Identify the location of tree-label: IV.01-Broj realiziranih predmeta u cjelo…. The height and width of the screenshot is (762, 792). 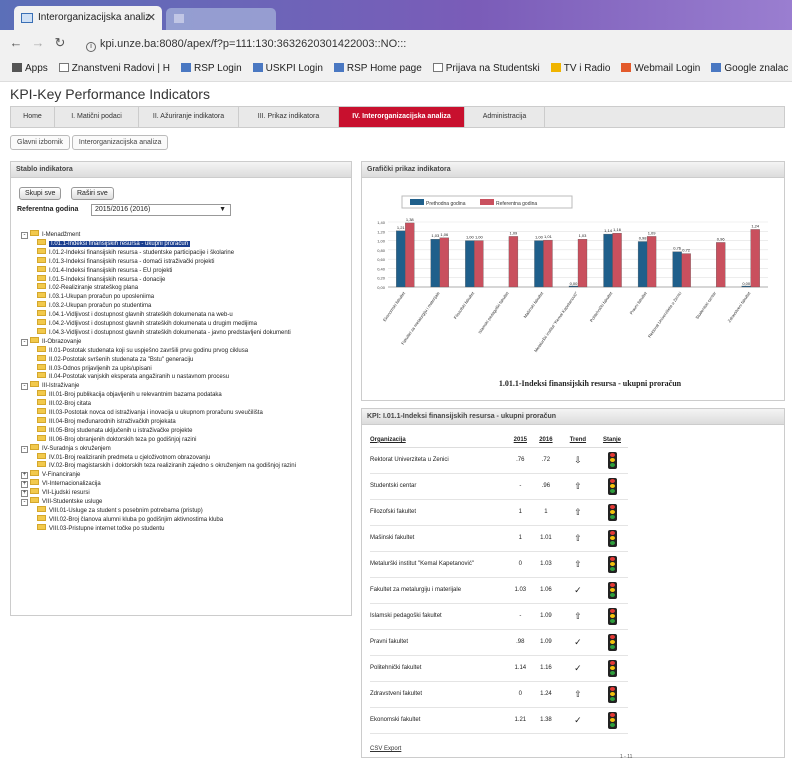
(130, 457).